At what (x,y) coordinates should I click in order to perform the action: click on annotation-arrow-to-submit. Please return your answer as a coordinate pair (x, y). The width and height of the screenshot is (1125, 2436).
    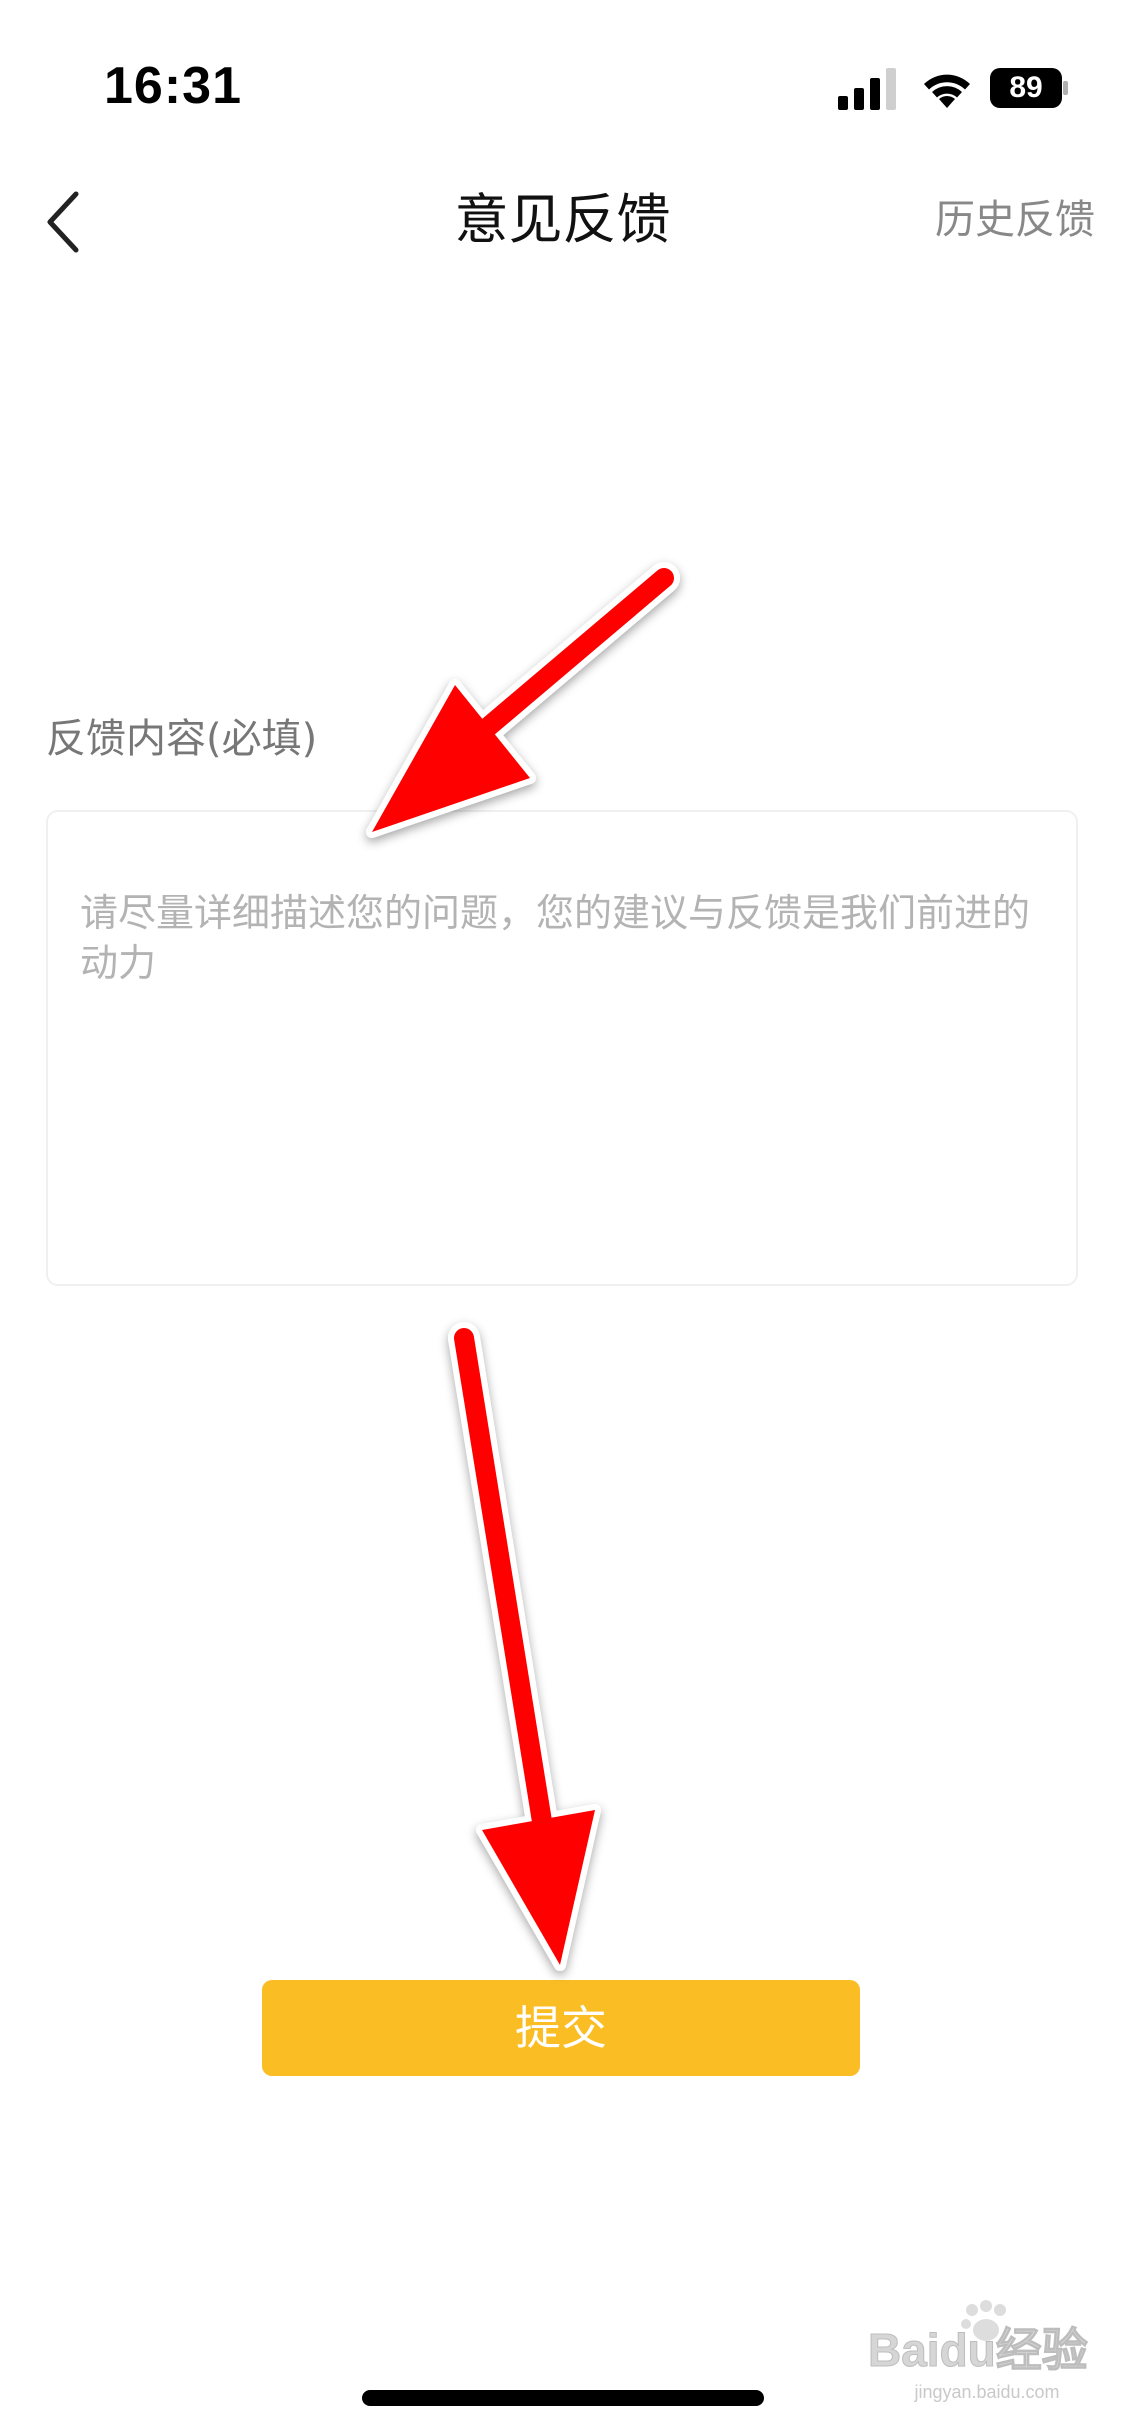
    Looking at the image, I should click on (524, 1646).